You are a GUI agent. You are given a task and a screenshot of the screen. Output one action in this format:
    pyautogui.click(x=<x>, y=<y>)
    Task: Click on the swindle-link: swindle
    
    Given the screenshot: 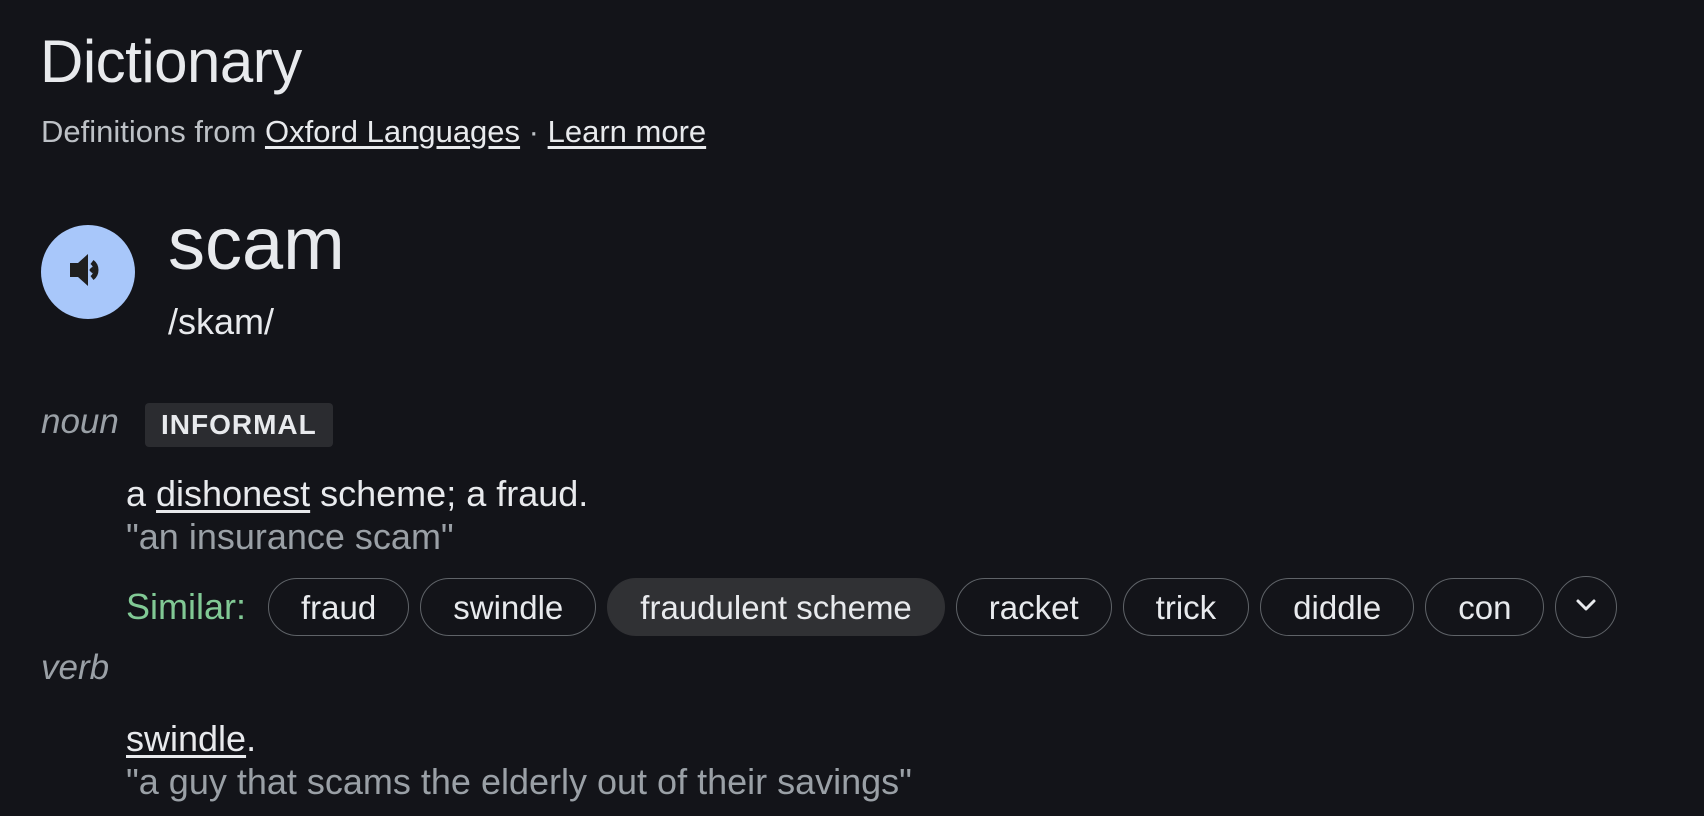 What is the action you would take?
    pyautogui.click(x=186, y=738)
    